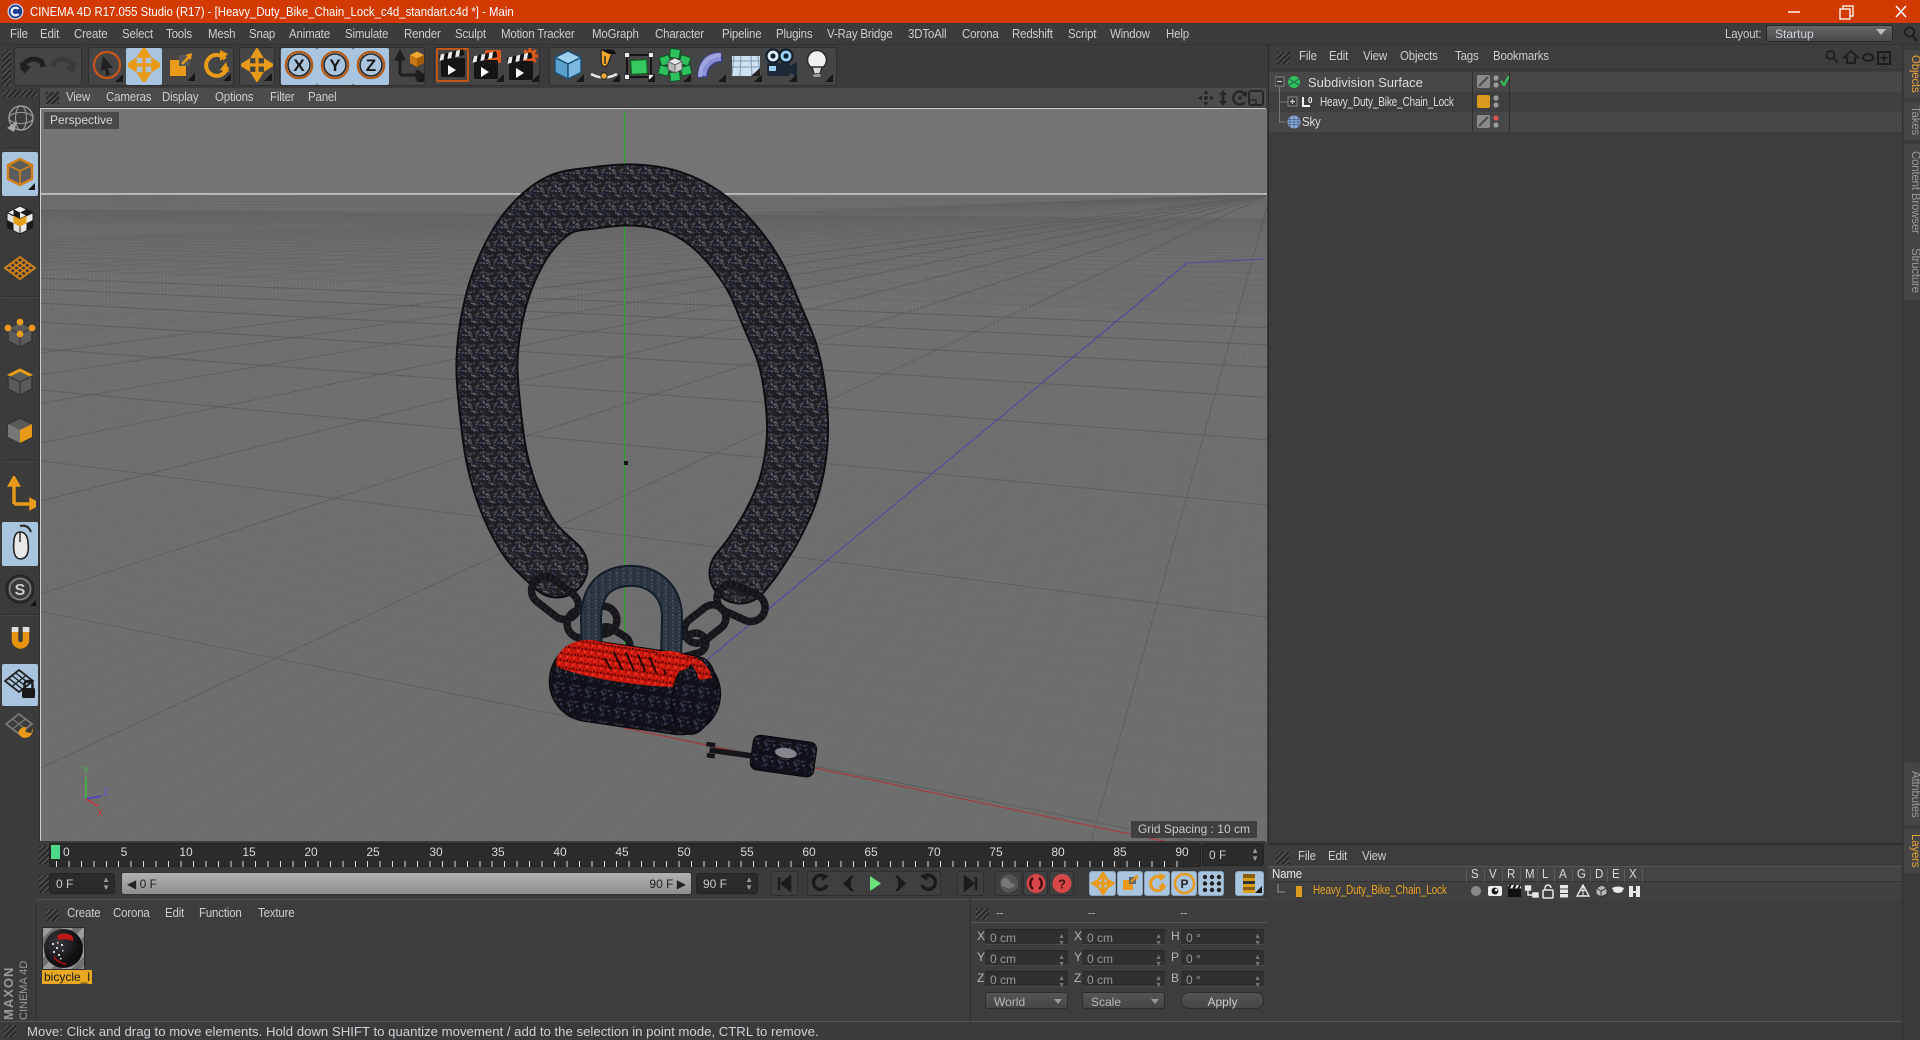  Describe the element at coordinates (1184, 884) in the screenshot. I see `svg-text: P` at that location.